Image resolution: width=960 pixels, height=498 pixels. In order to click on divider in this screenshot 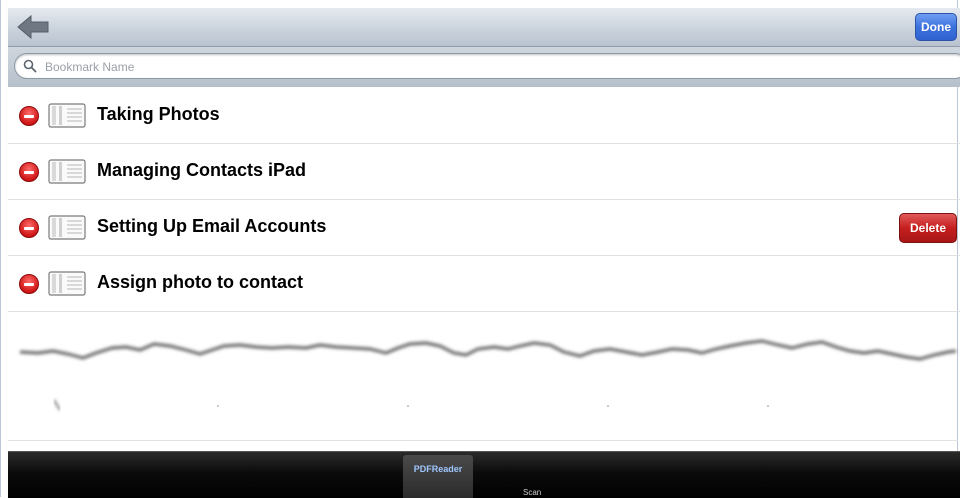, I will do `click(483, 440)`.